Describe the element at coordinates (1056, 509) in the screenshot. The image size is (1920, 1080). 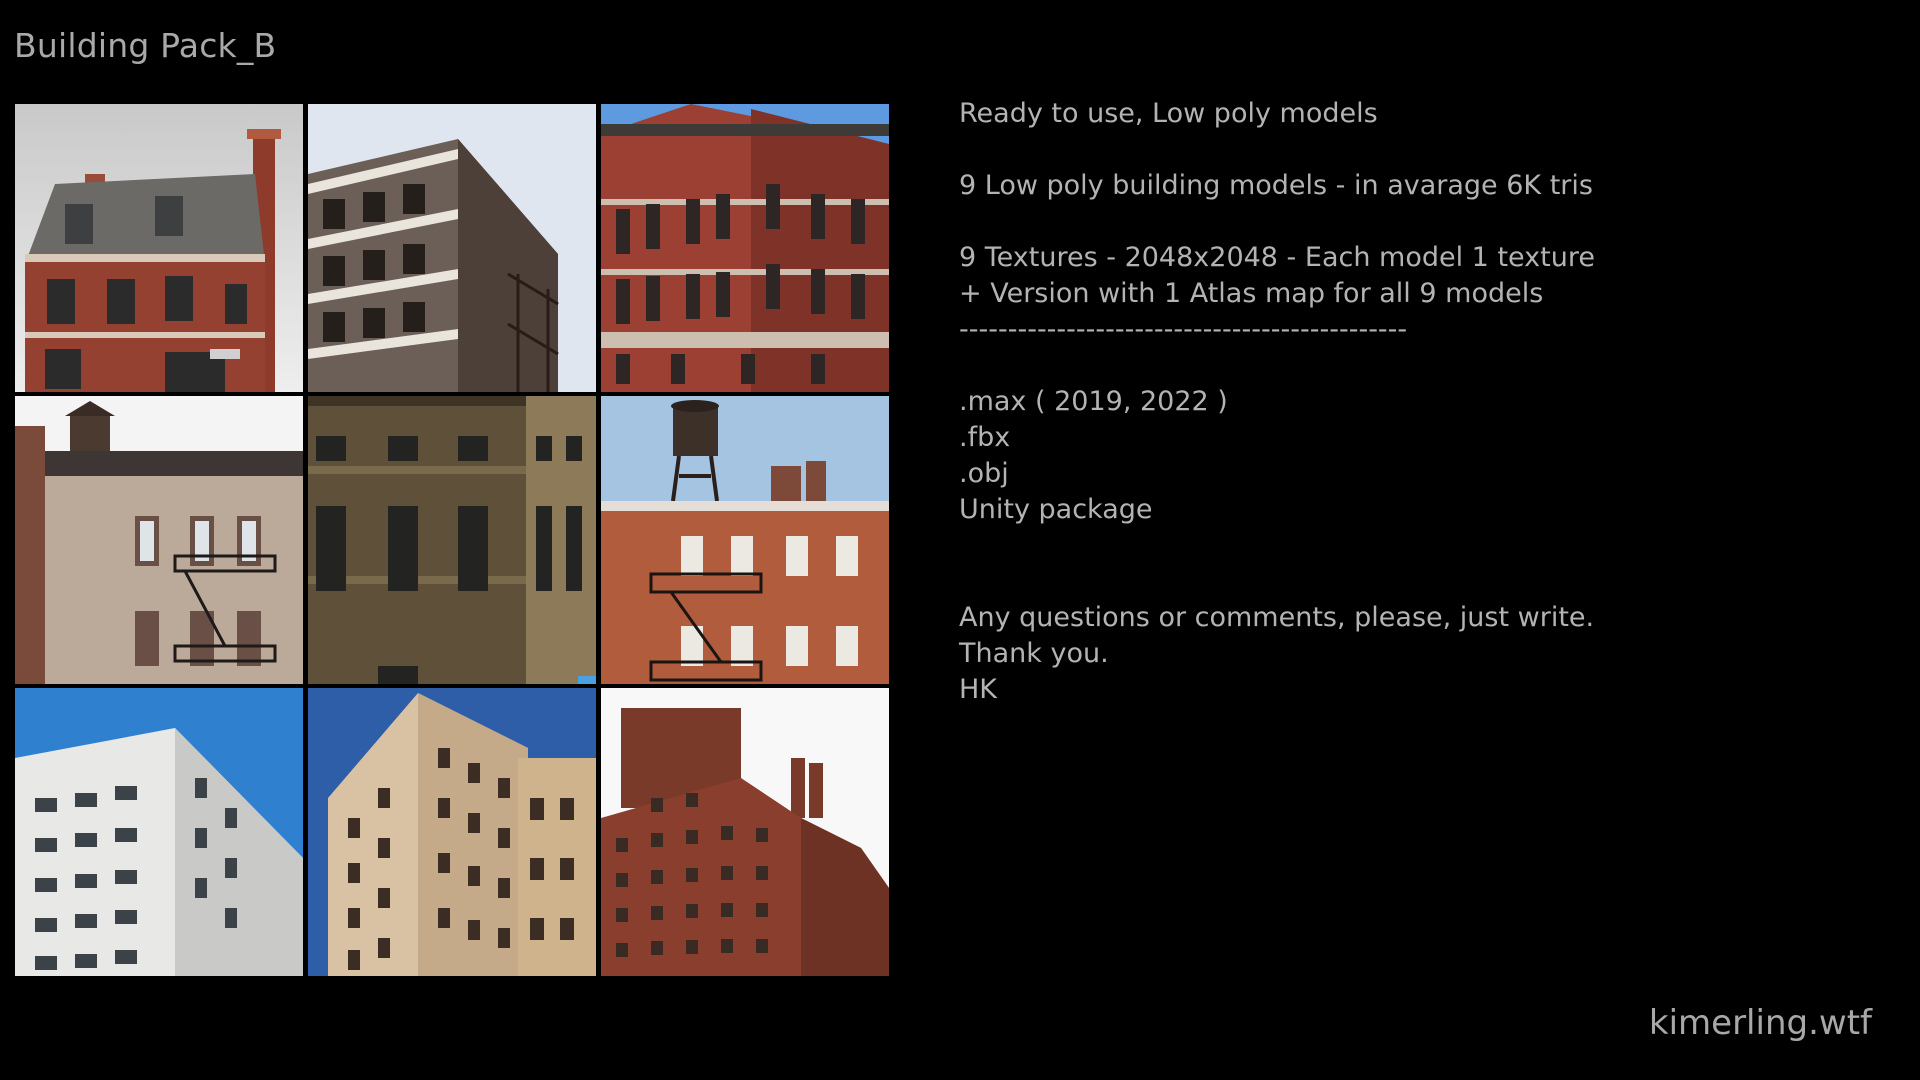
I see `format-item: Unity package` at that location.